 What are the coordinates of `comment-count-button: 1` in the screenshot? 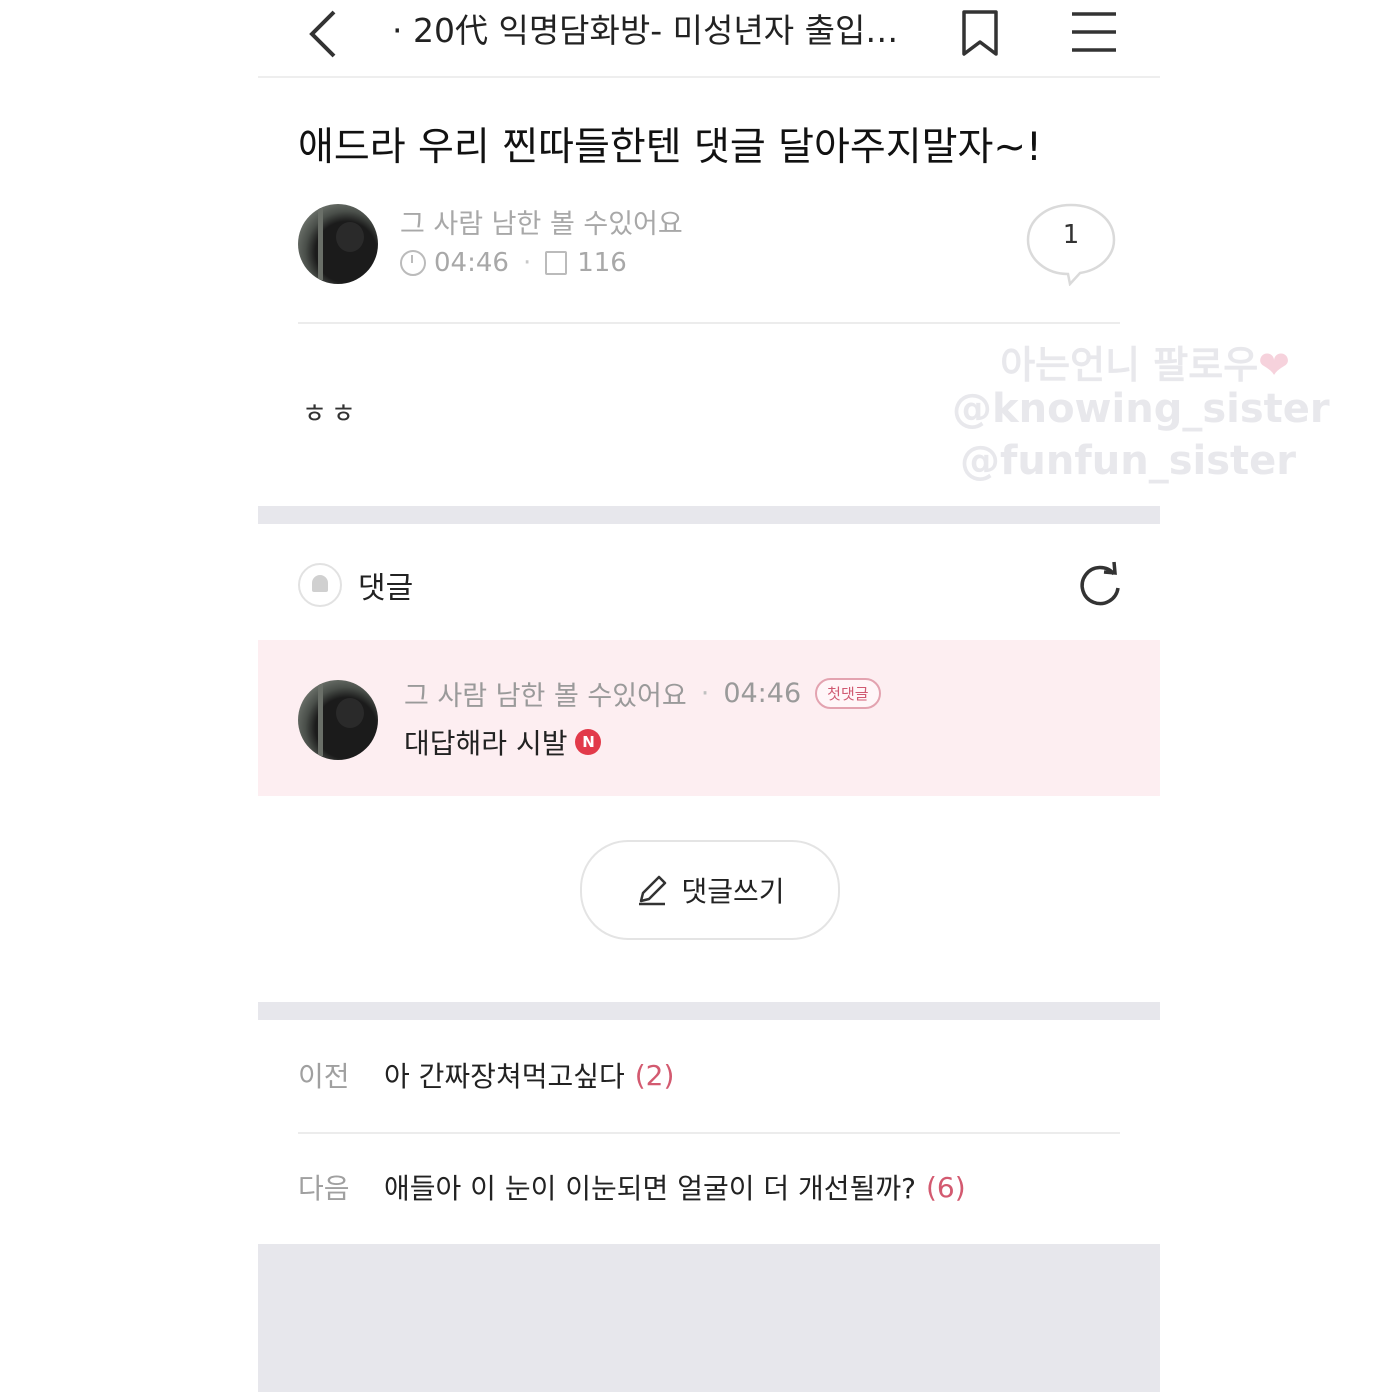 It's located at (1071, 244).